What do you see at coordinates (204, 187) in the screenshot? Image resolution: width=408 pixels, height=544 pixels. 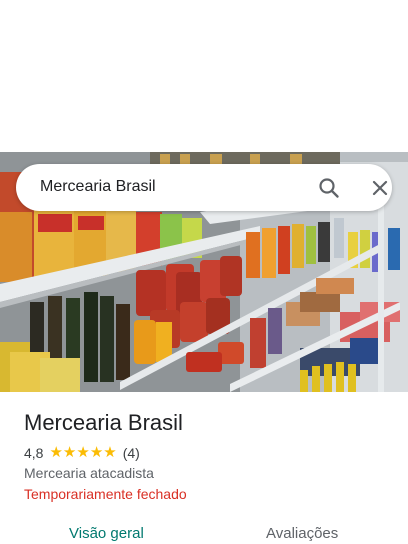 I see `search-bar: Mercearia Brasil` at bounding box center [204, 187].